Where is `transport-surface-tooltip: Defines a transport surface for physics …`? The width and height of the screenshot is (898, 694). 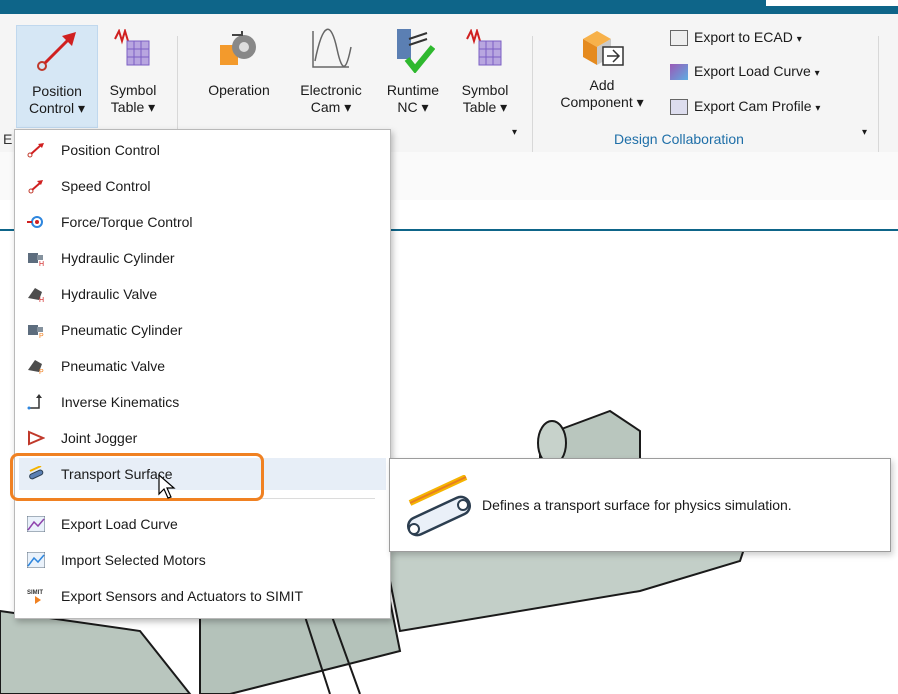 transport-surface-tooltip: Defines a transport surface for physics … is located at coordinates (640, 505).